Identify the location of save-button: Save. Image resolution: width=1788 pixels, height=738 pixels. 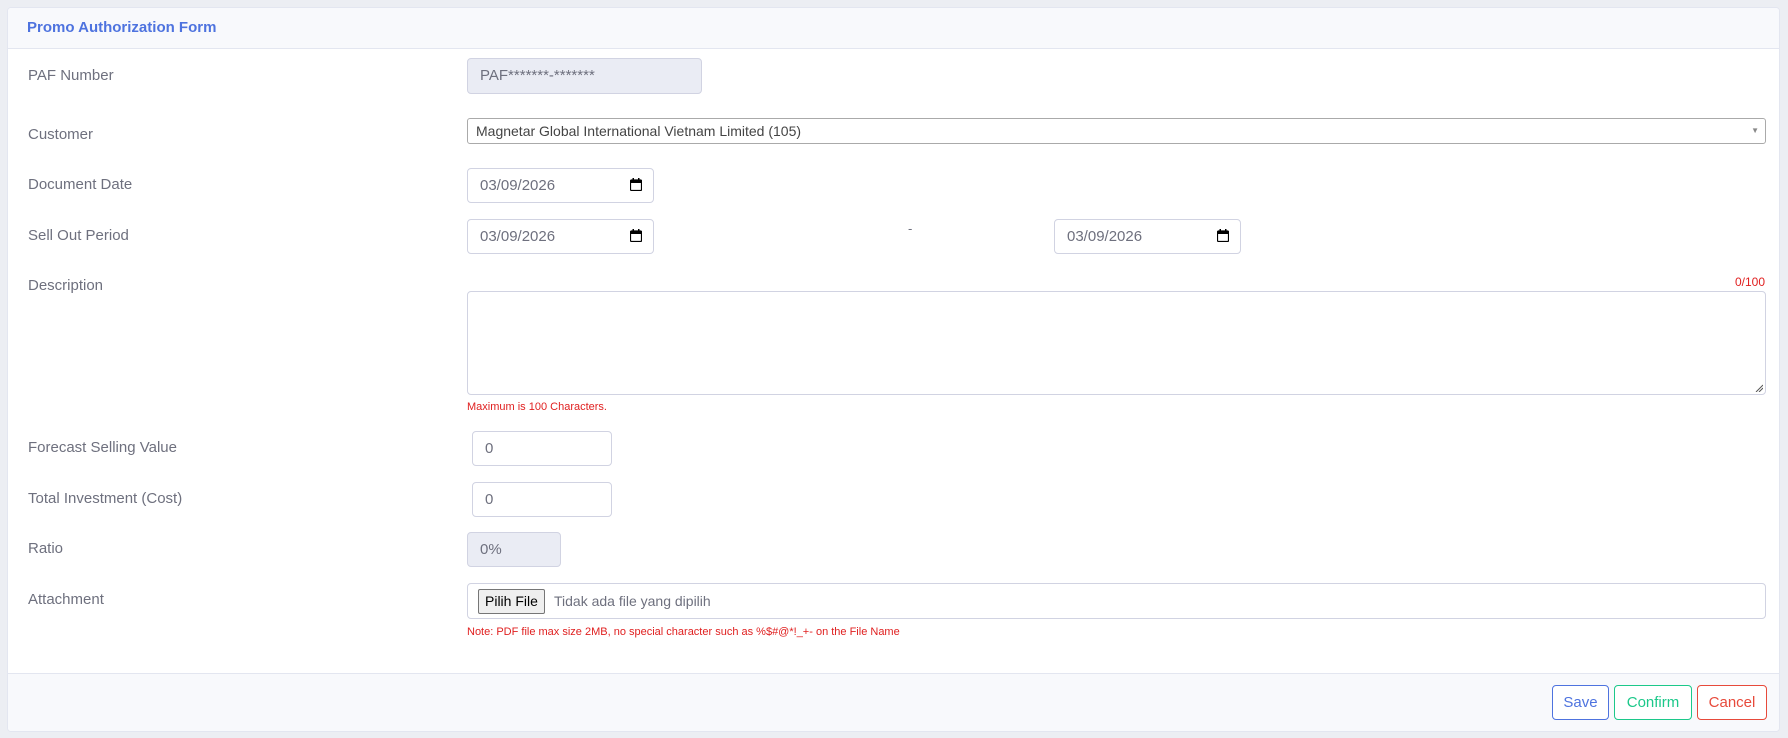
(1580, 702).